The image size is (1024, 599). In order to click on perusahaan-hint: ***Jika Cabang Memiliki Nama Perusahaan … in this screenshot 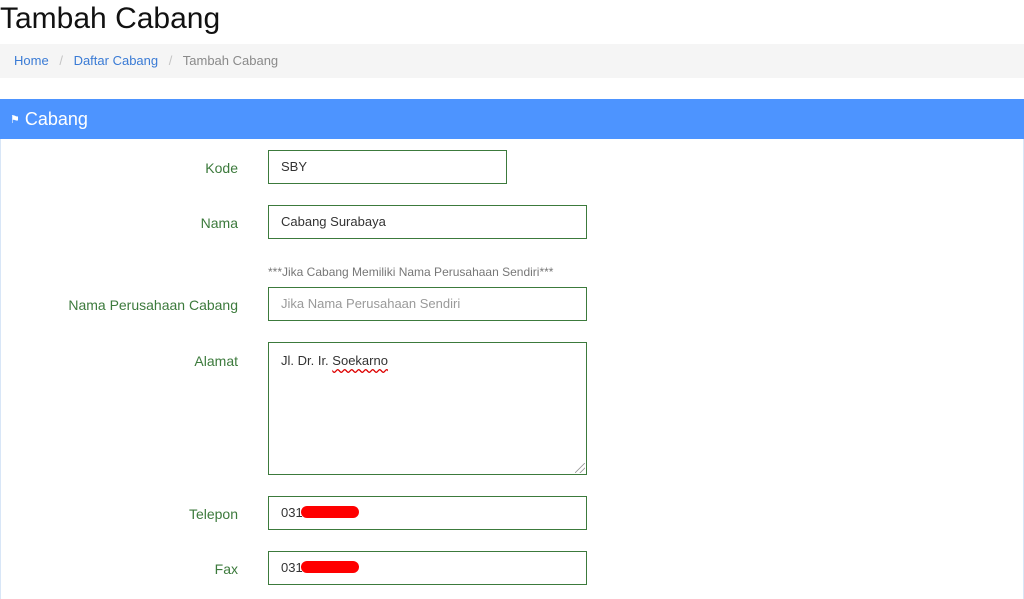, I will do `click(411, 272)`.